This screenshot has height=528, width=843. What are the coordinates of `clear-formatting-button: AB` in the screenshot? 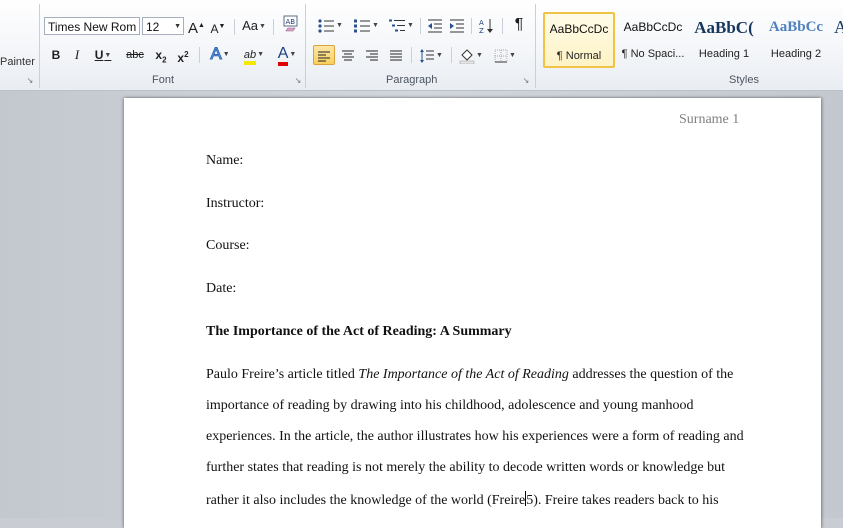 It's located at (291, 24).